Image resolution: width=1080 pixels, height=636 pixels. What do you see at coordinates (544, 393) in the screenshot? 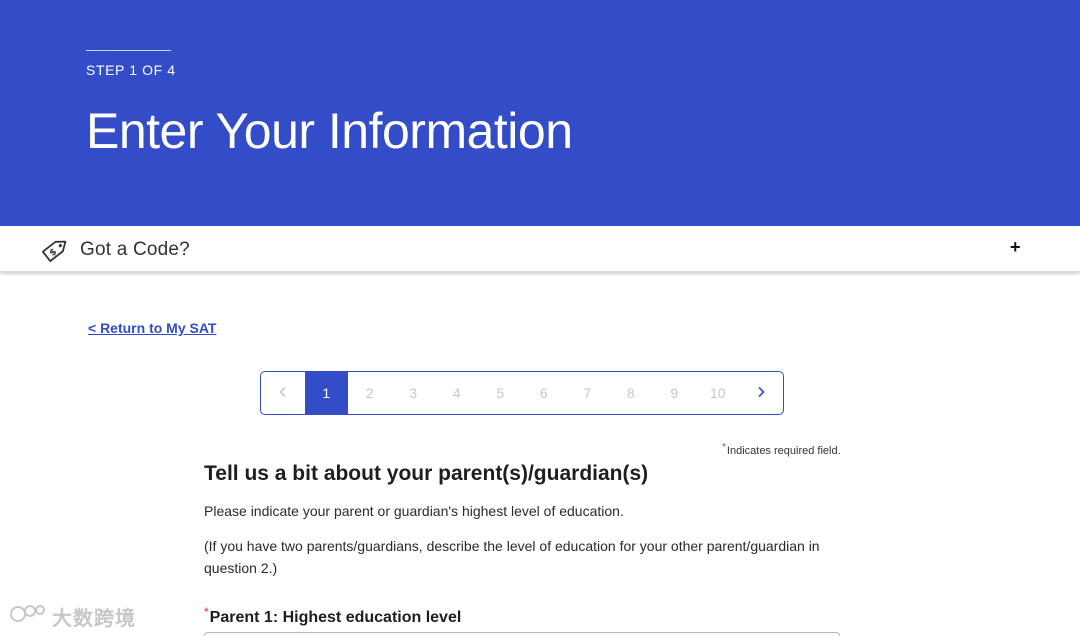
I see `page-button-6: 6` at bounding box center [544, 393].